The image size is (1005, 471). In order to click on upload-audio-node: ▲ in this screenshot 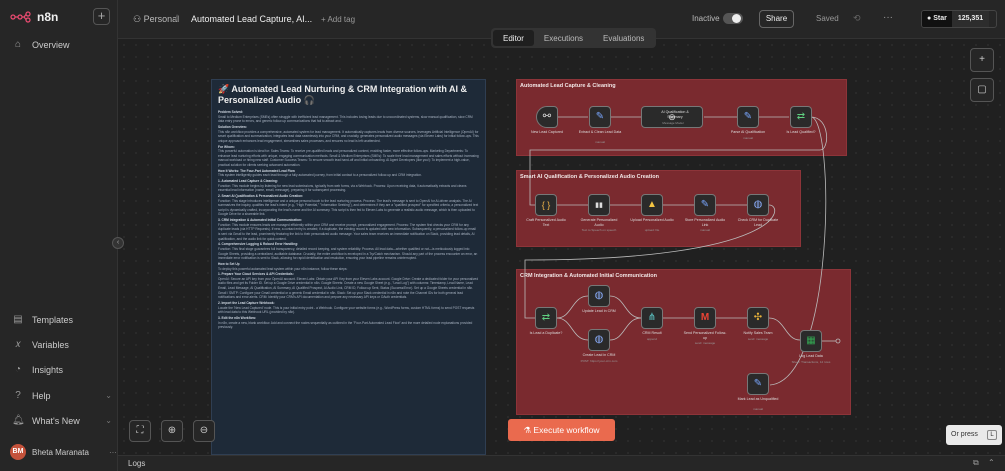, I will do `click(652, 205)`.